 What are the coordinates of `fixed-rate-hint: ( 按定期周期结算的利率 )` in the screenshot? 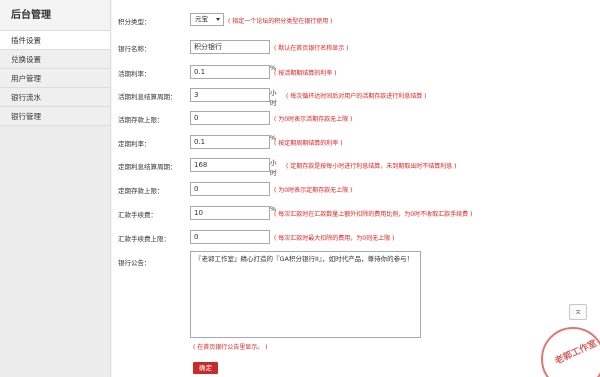 It's located at (308, 143).